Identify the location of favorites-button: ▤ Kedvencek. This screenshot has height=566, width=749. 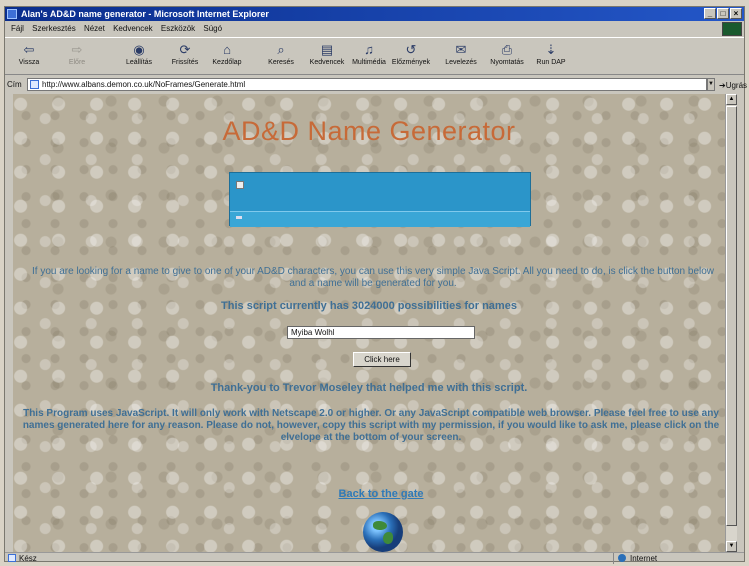
(327, 57).